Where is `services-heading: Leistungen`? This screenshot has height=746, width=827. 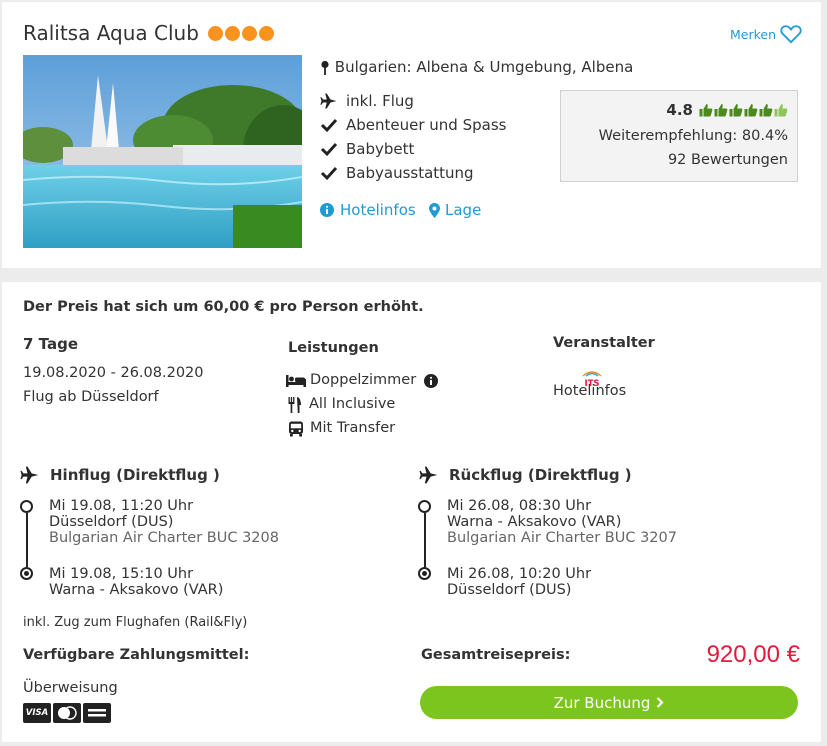 services-heading: Leistungen is located at coordinates (333, 348).